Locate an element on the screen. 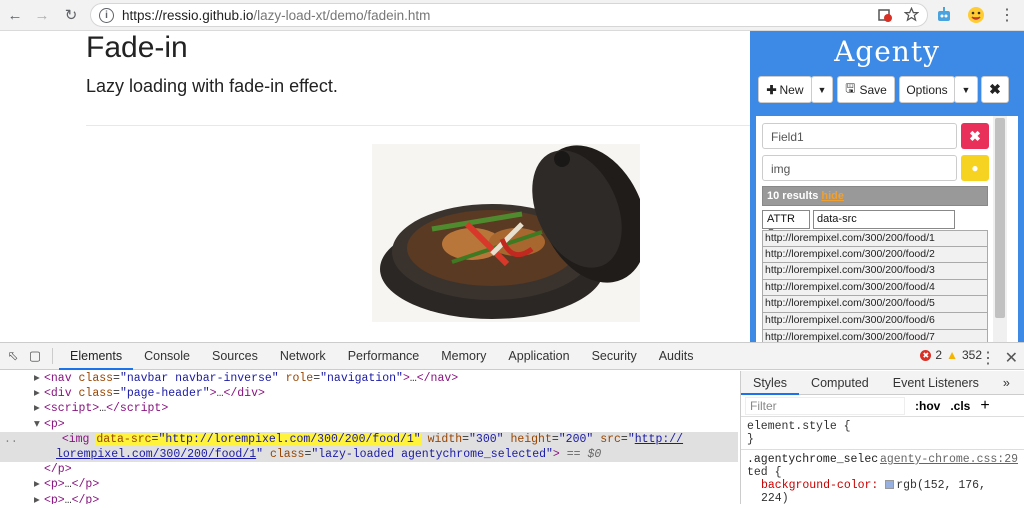 The height and width of the screenshot is (508, 1024). rule-source-link: agenty-chrome.css:29 is located at coordinates (949, 459).